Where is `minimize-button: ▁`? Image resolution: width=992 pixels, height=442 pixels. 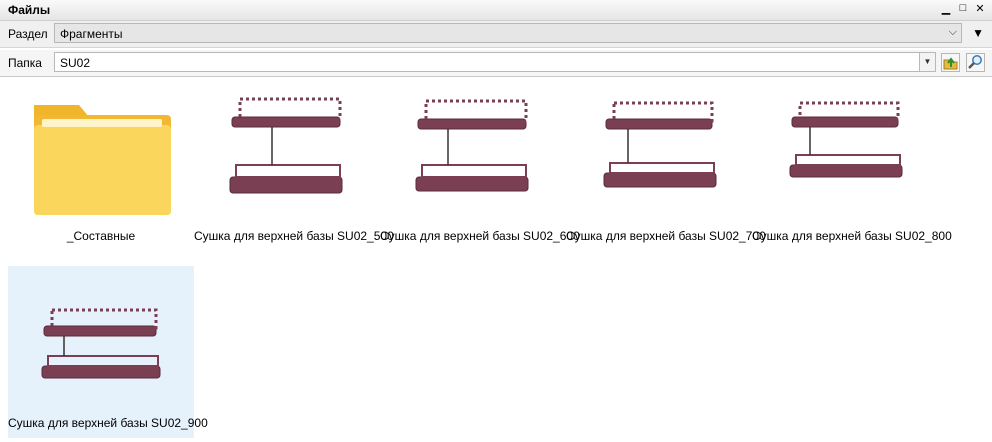
minimize-button: ▁ is located at coordinates (946, 8).